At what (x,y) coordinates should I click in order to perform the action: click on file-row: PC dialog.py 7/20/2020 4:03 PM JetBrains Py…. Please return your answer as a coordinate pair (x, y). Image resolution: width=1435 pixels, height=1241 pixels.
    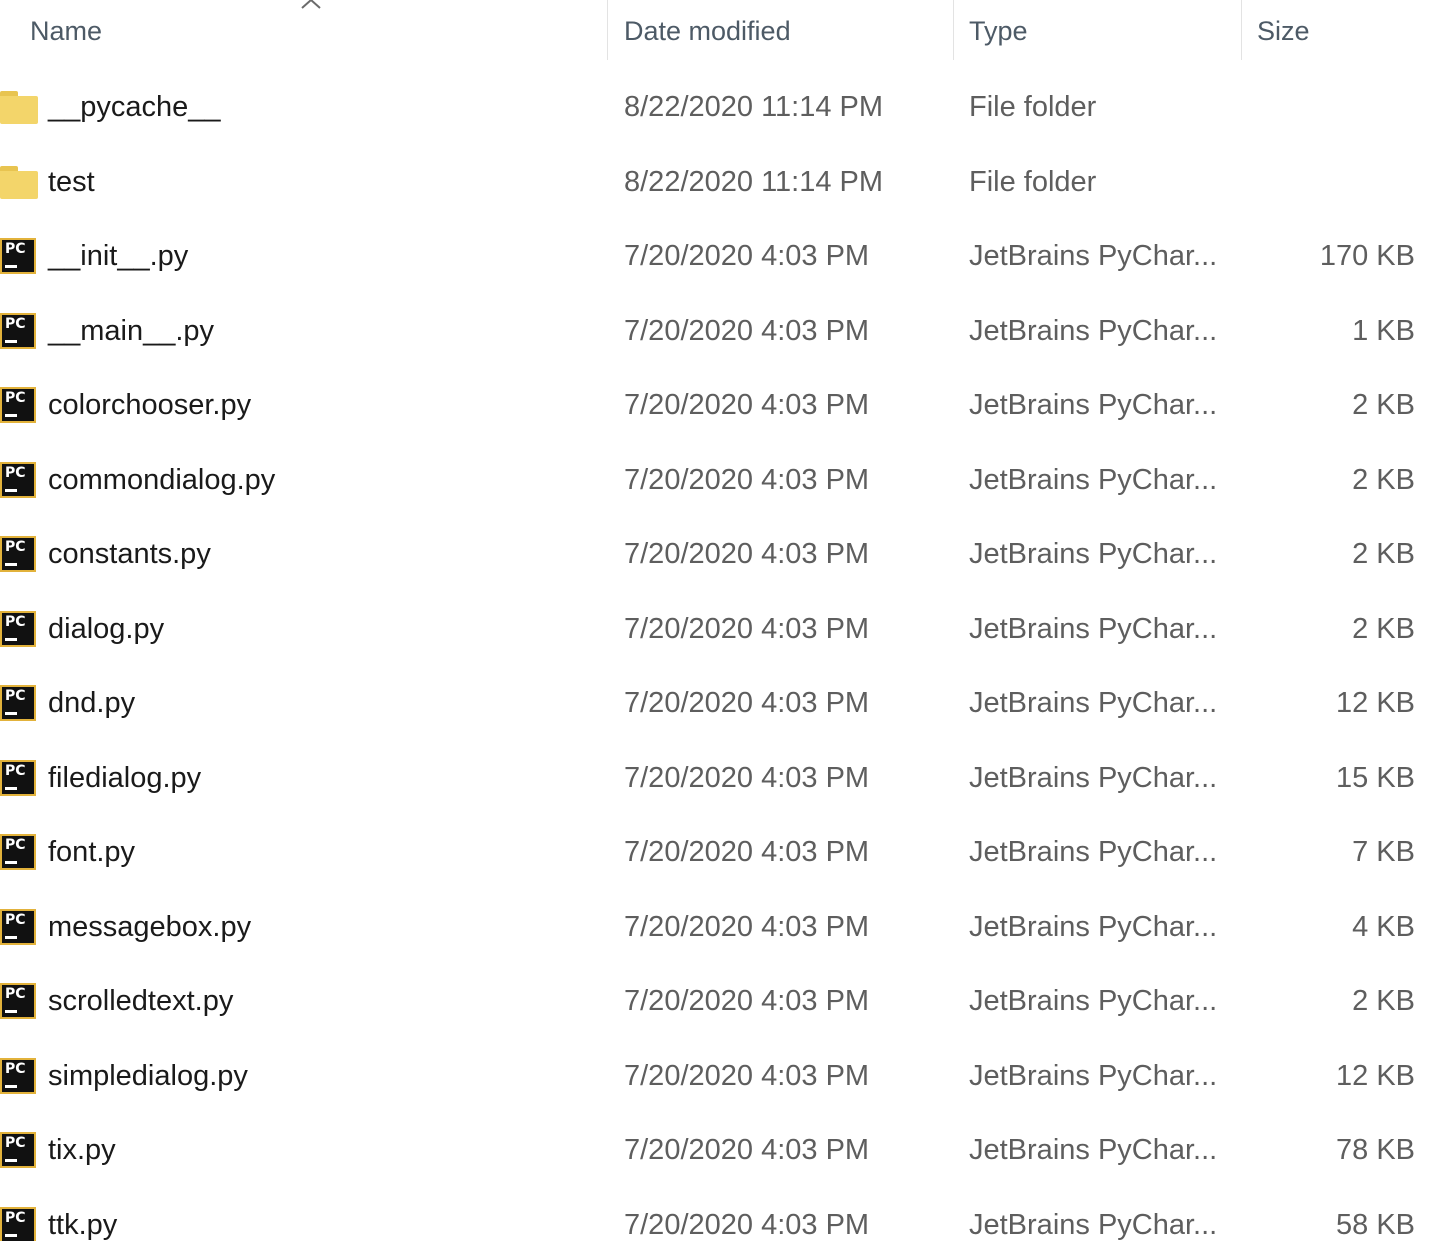
    Looking at the image, I should click on (717, 629).